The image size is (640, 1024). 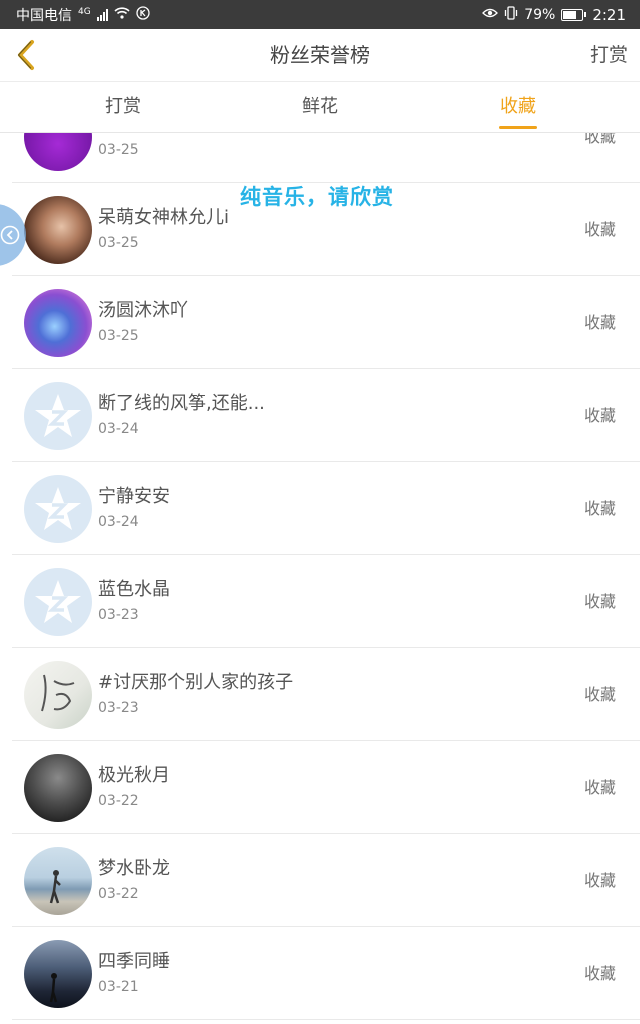 I want to click on now-playing-caption: 纯音乐，请欣赏, so click(x=317, y=197).